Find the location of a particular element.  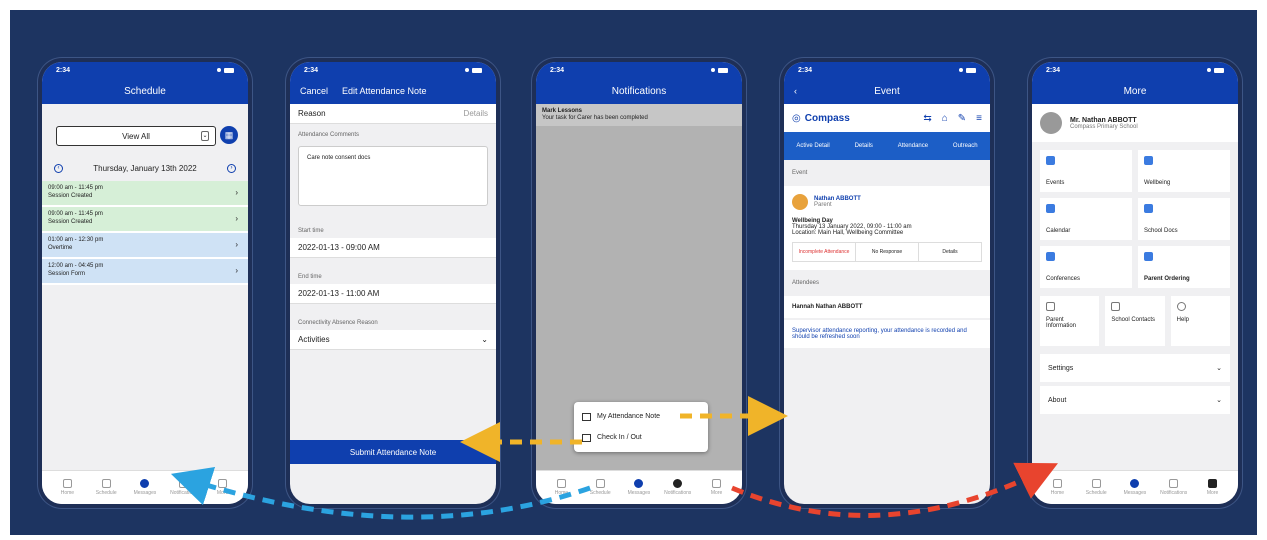

arrow-to-more is located at coordinates (894, 490).